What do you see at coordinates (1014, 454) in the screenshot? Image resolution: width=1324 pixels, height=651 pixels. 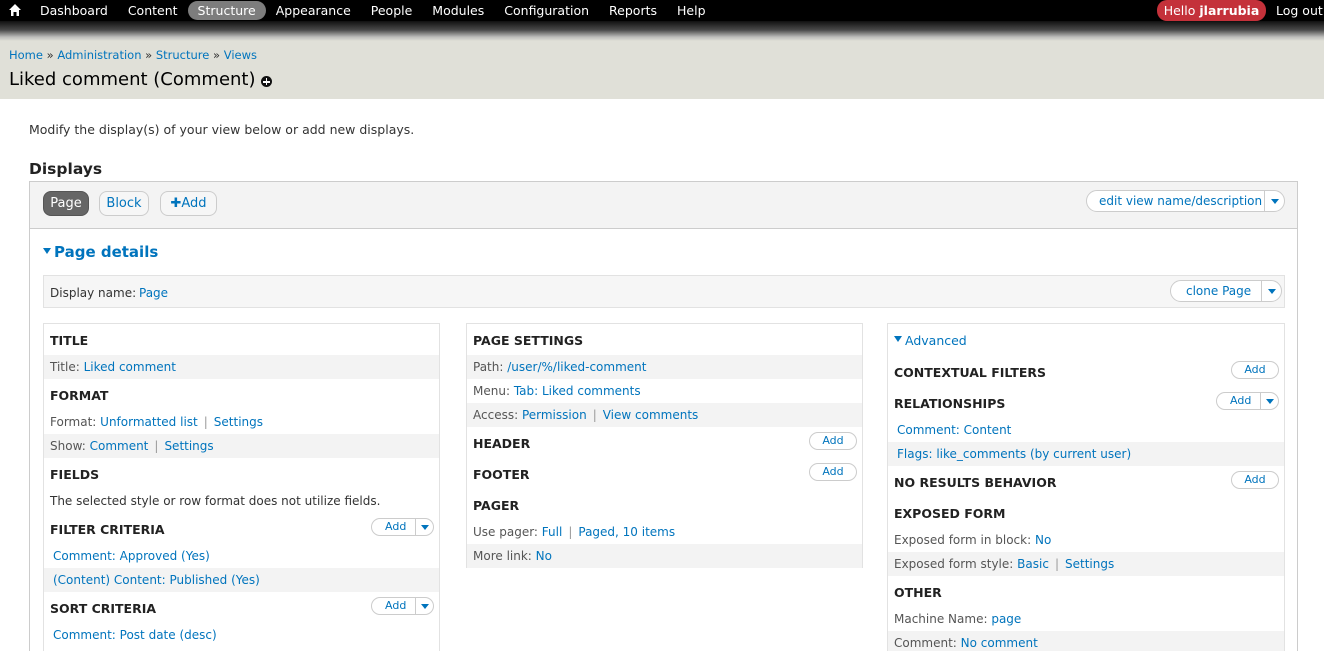 I see `relationship-item-link: Flags: like_comments (by current user)` at bounding box center [1014, 454].